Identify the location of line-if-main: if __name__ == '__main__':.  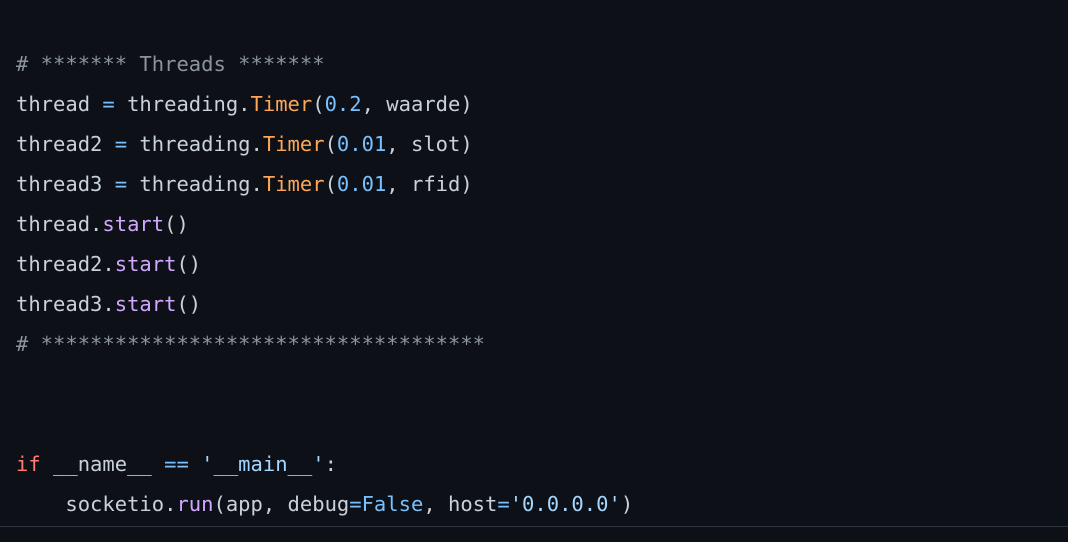
(542, 464).